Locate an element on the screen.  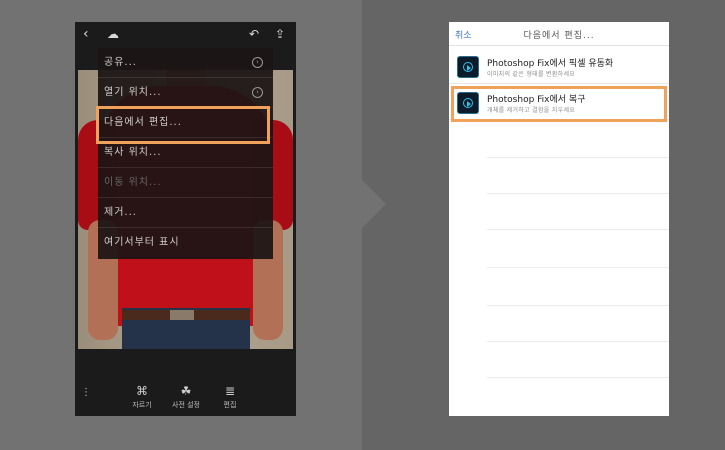
presets-icon: ☘ is located at coordinates (186, 391).